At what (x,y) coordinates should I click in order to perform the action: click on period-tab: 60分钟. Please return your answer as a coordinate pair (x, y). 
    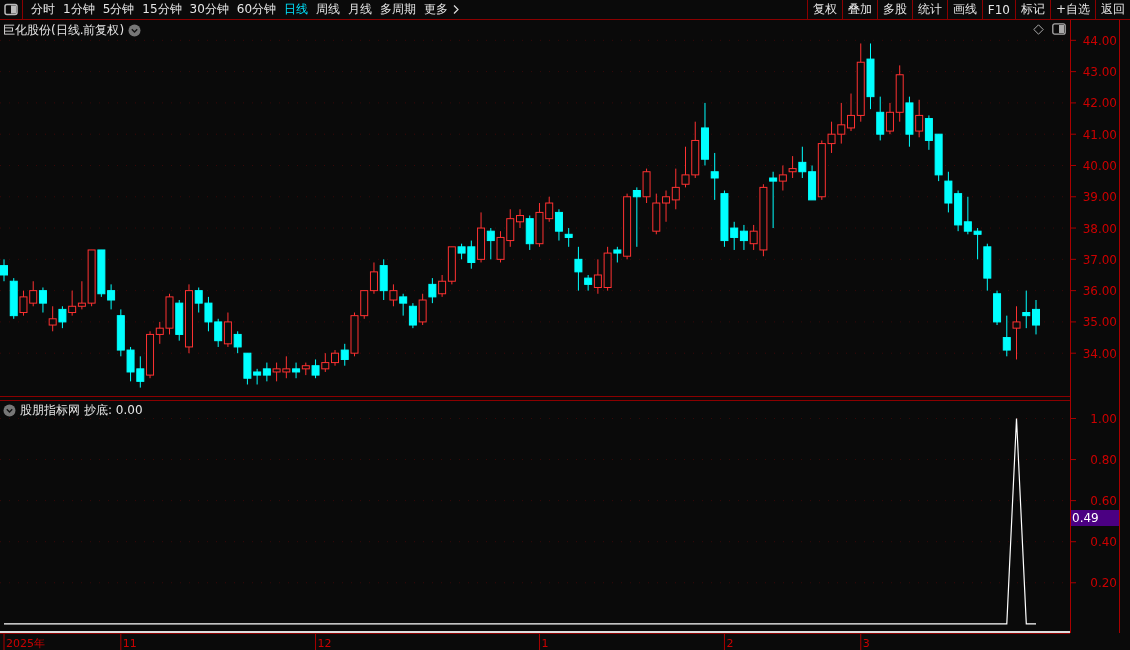
    Looking at the image, I should click on (256, 9).